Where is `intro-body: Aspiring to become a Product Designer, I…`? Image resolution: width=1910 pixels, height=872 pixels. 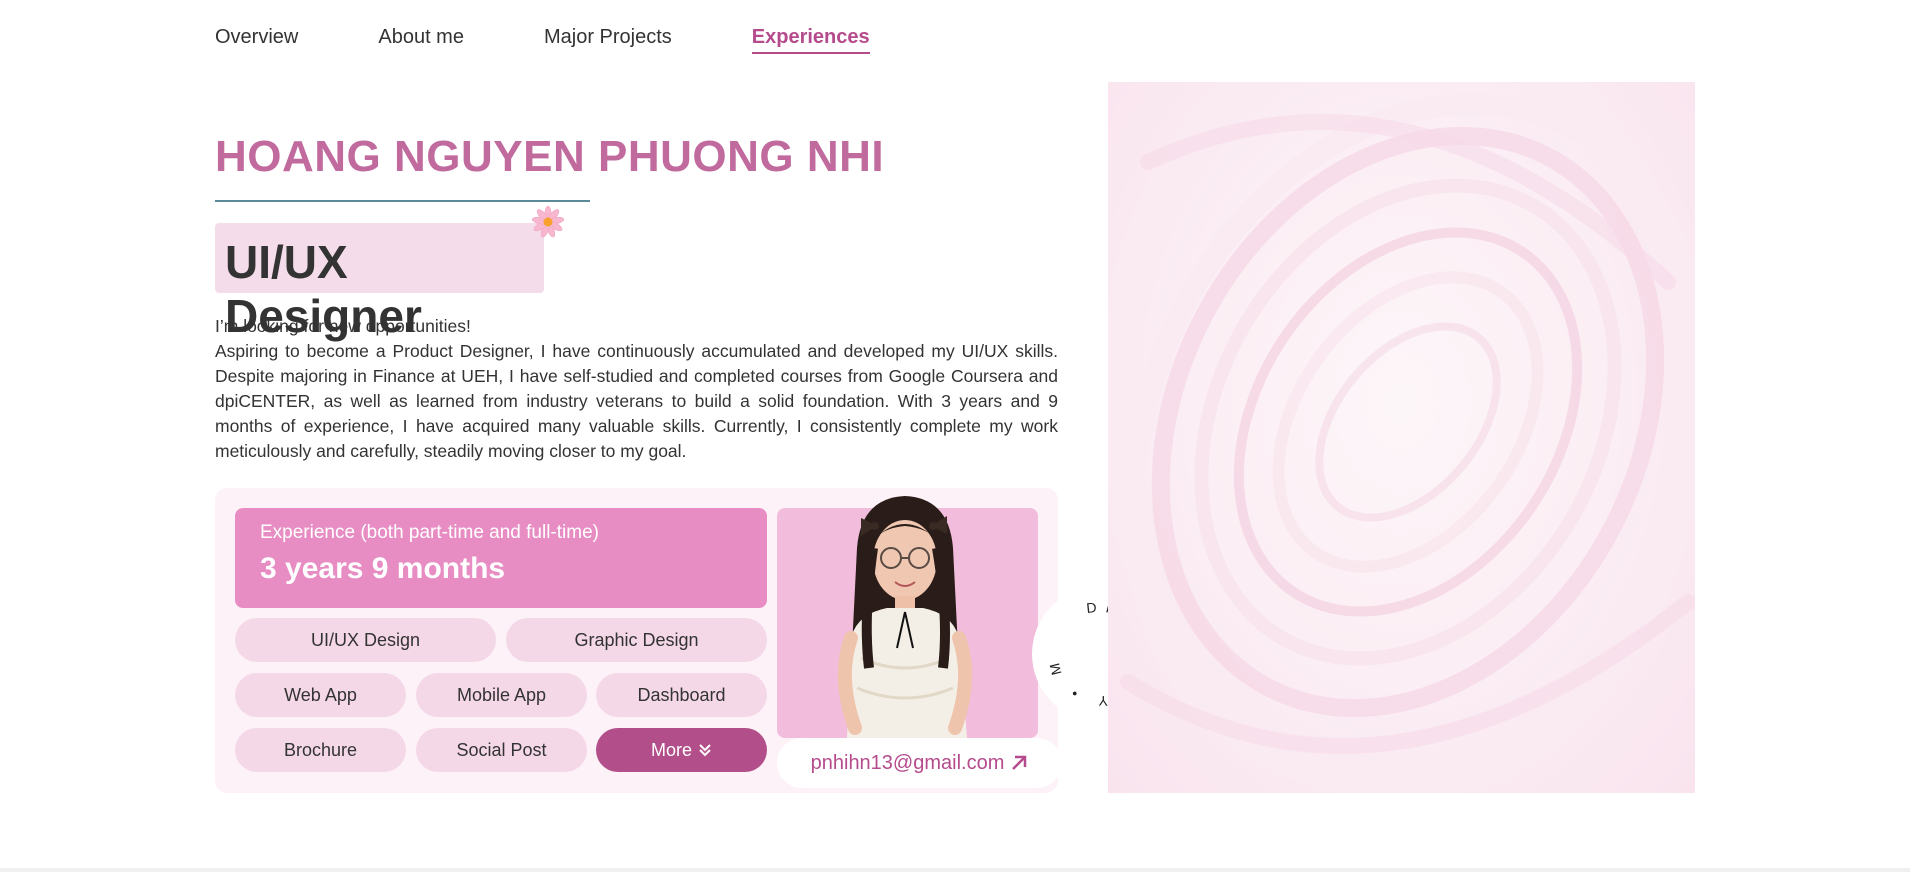
intro-body: Aspiring to become a Product Designer, I… is located at coordinates (636, 401).